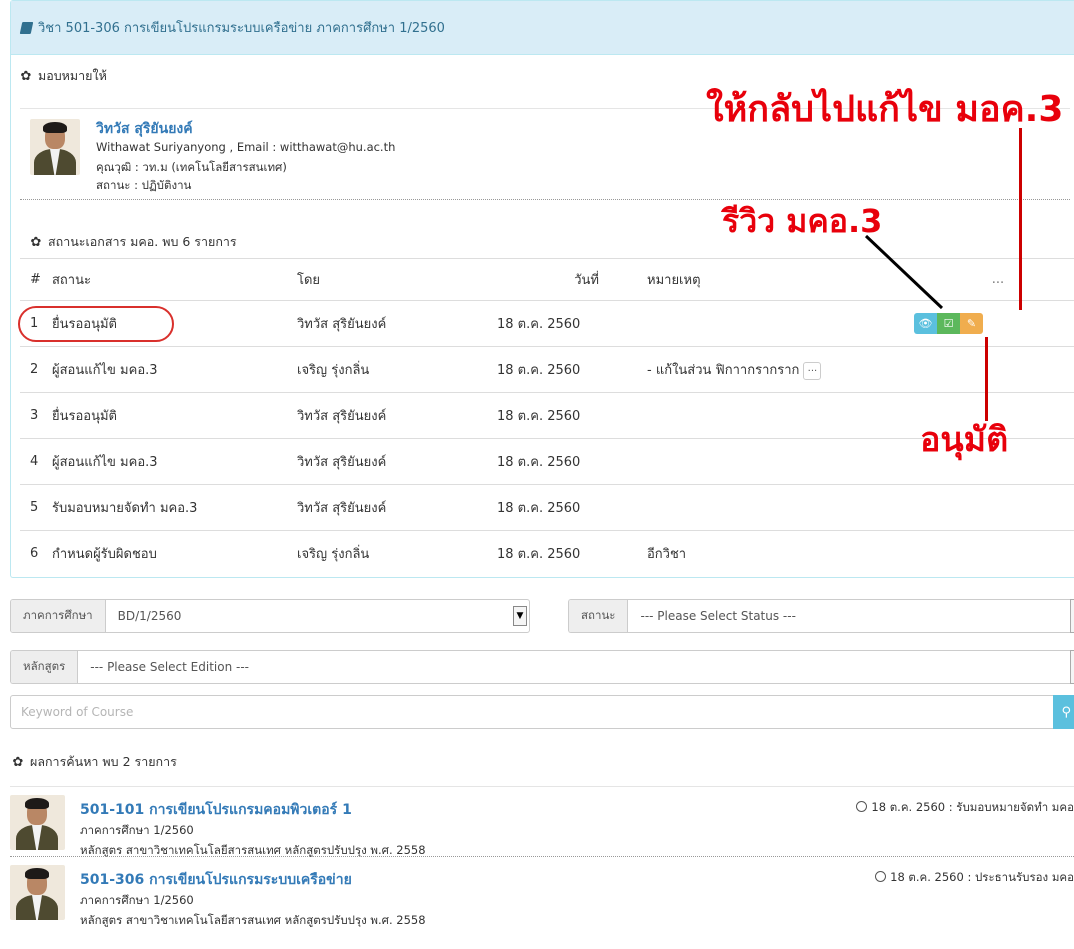 The image size is (1074, 949). I want to click on row-num: 5, so click(35, 507).